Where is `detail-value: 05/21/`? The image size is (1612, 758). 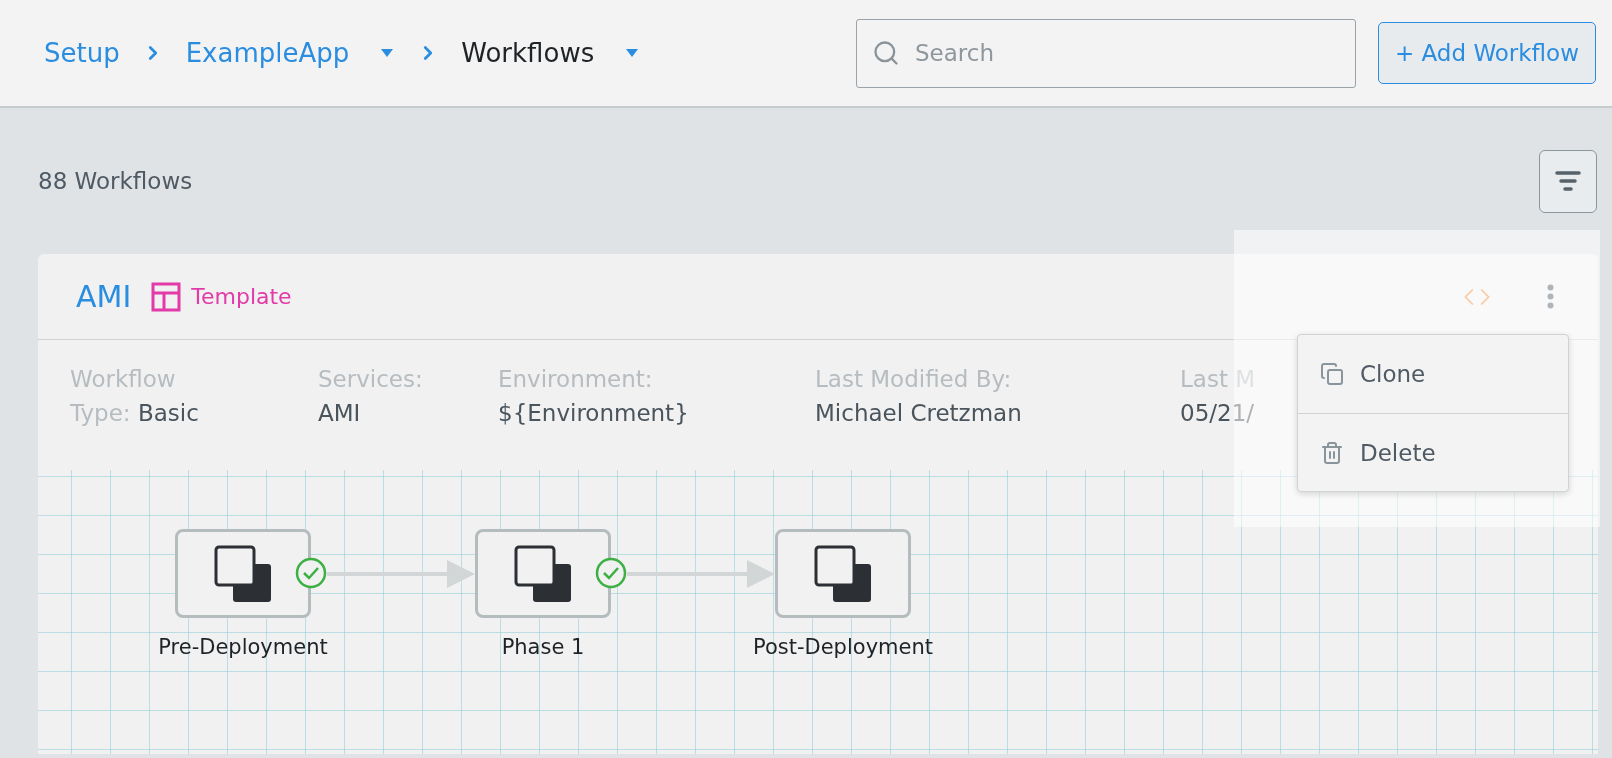
detail-value: 05/21/ is located at coordinates (1218, 413).